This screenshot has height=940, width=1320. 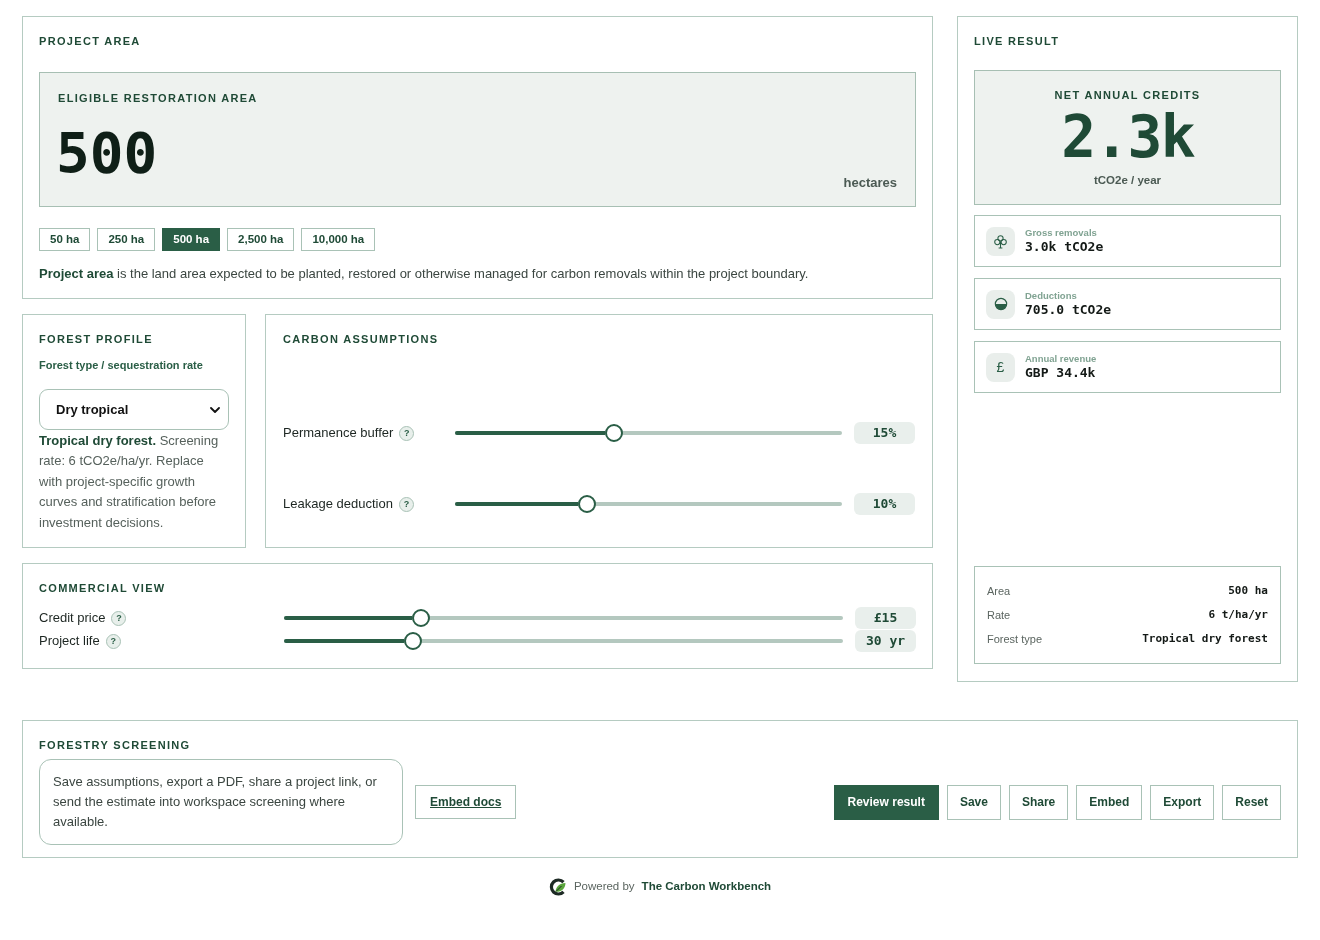 What do you see at coordinates (1038, 802) in the screenshot?
I see `action-button: Share` at bounding box center [1038, 802].